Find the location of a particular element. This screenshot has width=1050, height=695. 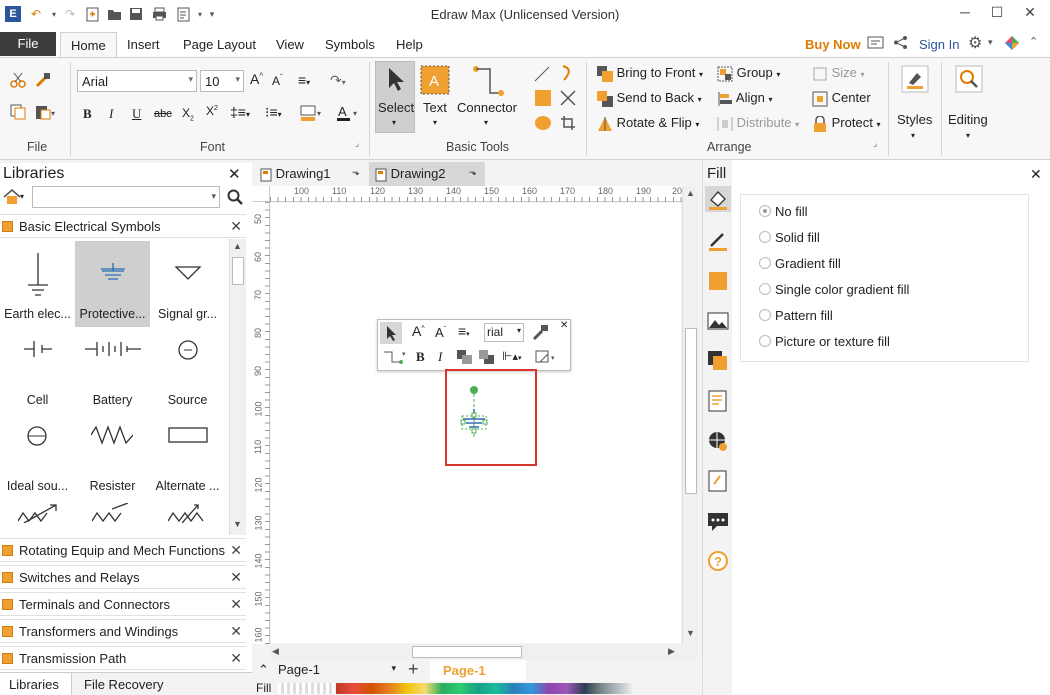

text-direction-icon: ↷▾ is located at coordinates (338, 80).